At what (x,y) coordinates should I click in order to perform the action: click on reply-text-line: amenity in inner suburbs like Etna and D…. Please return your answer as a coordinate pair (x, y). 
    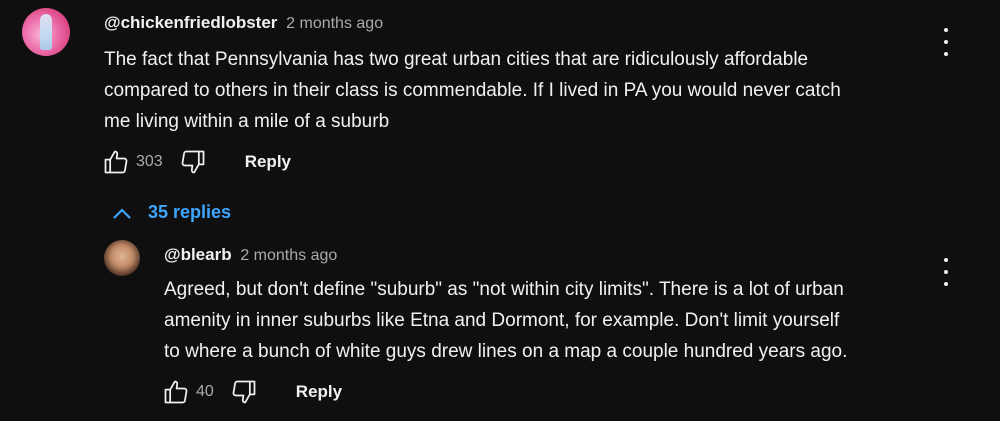
    Looking at the image, I should click on (502, 320).